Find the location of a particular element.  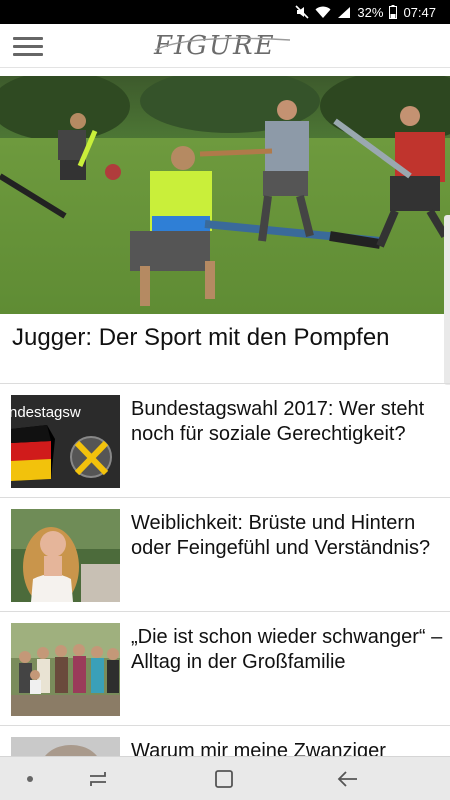

svg-text: ndestagsw is located at coordinates (46, 412).